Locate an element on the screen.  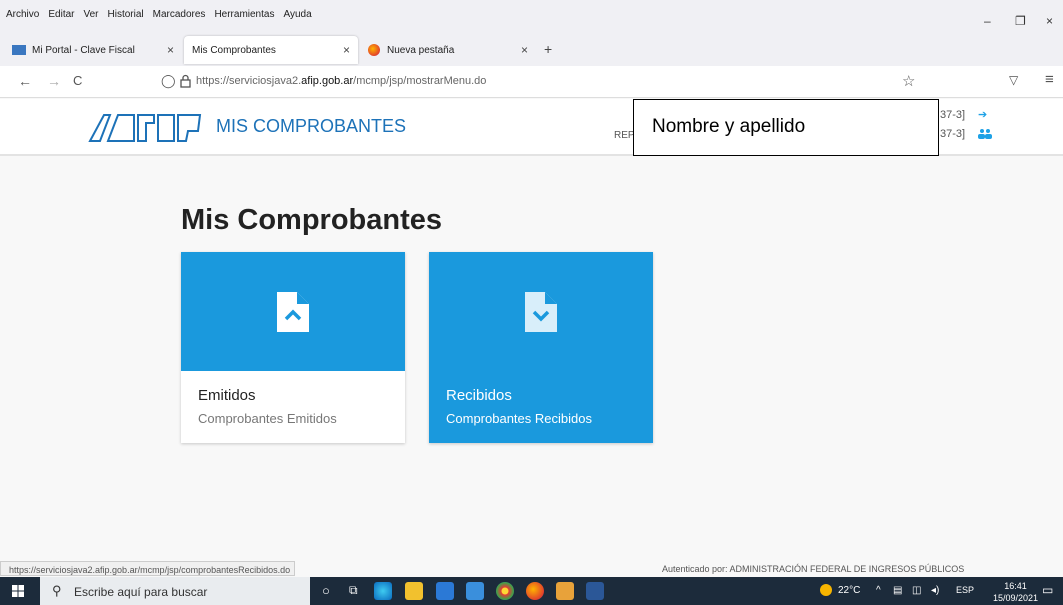
url-path: /mcmp/jsp/mostrarMenu.do is located at coordinates (420, 81).